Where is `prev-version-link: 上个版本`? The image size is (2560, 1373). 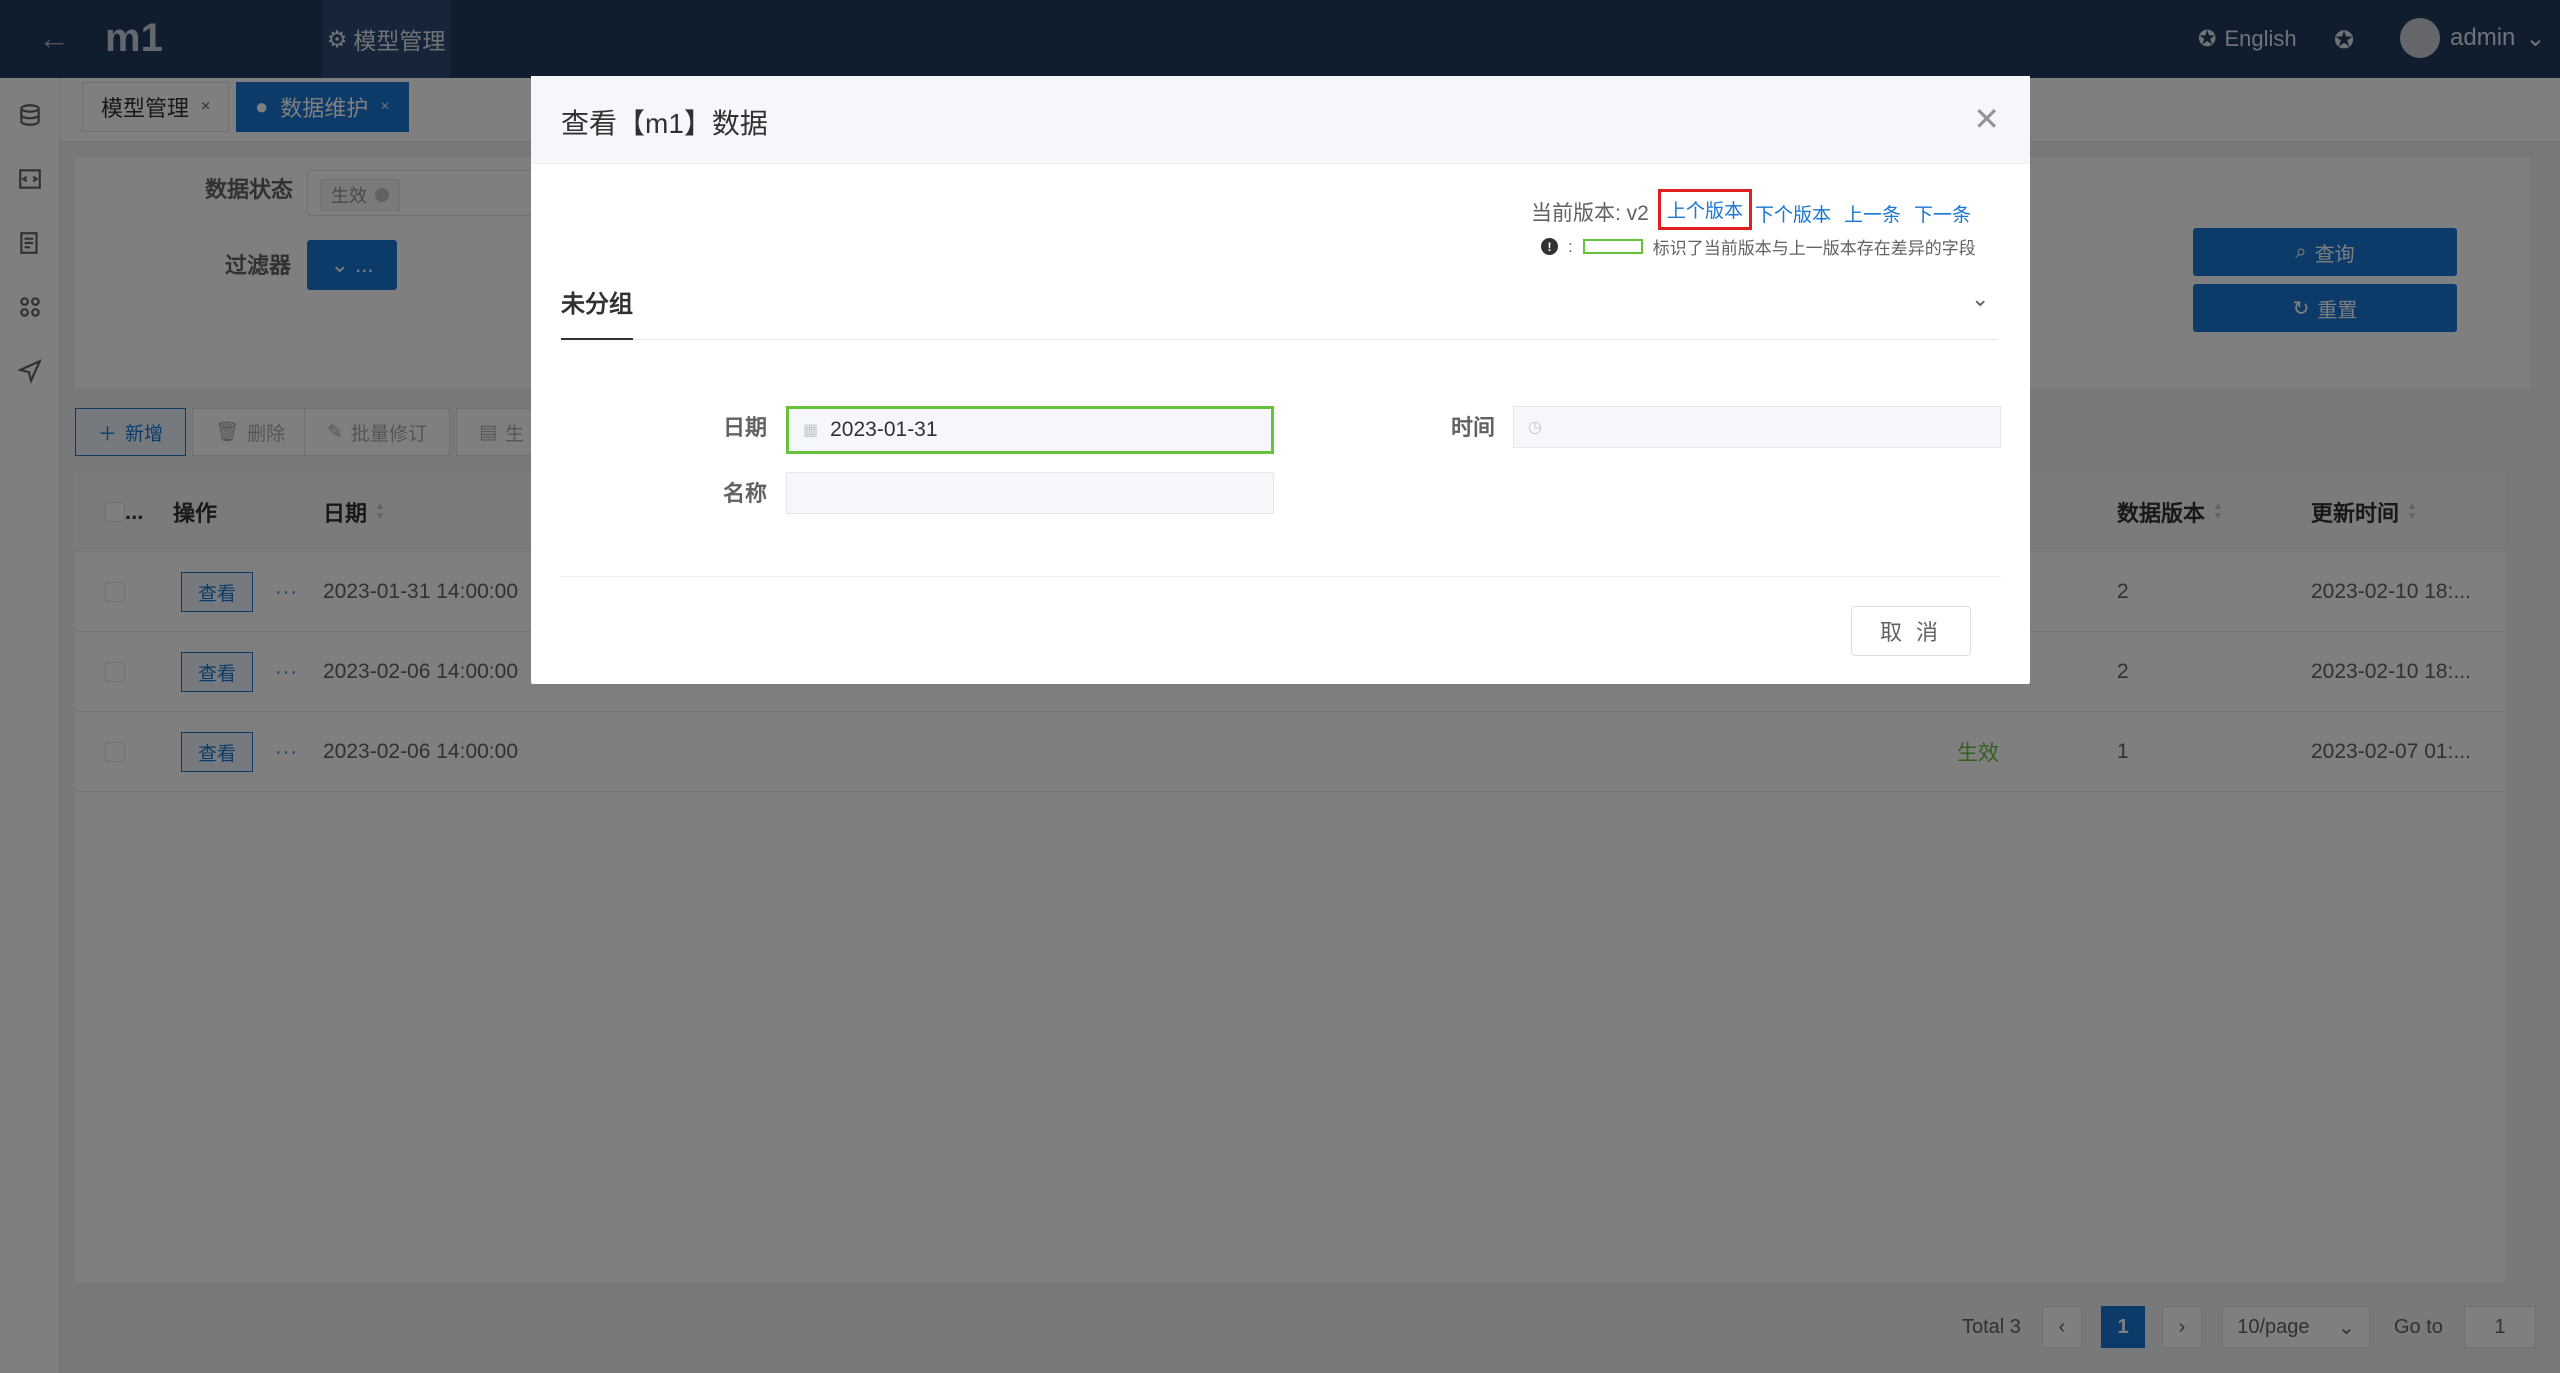
prev-version-link: 上个版本 is located at coordinates (1705, 209).